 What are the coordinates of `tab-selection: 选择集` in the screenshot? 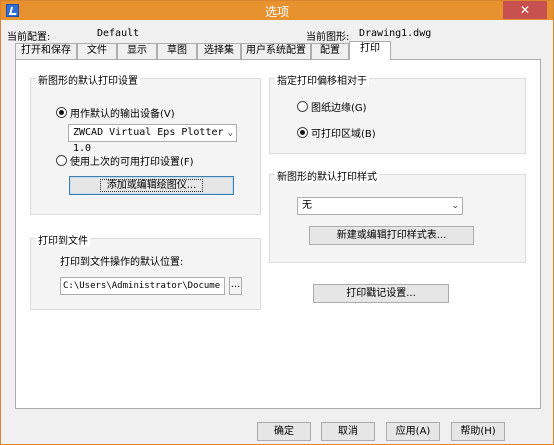 It's located at (219, 51).